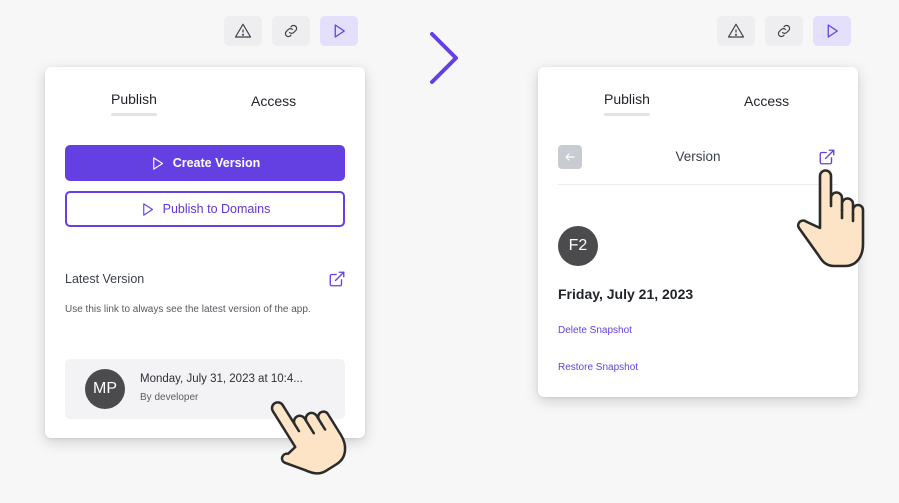 The width and height of the screenshot is (899, 503). What do you see at coordinates (595, 330) in the screenshot?
I see `delete-snapshot-link: Delete Snapshot` at bounding box center [595, 330].